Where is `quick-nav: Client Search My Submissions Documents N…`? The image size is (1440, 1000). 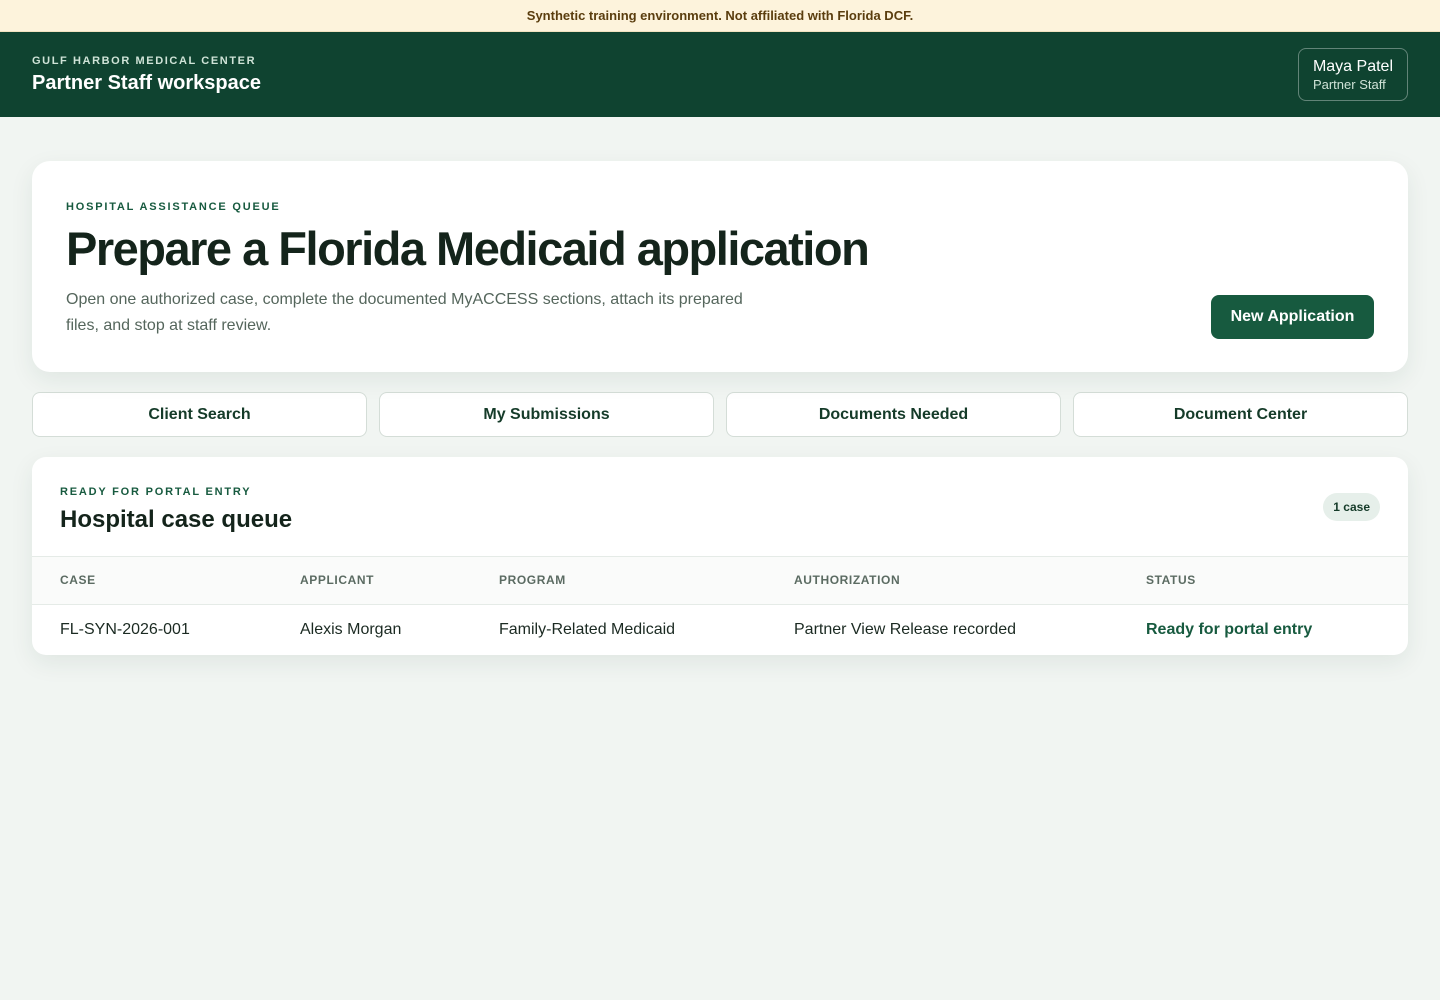
quick-nav: Client Search My Submissions Documents N… is located at coordinates (720, 414).